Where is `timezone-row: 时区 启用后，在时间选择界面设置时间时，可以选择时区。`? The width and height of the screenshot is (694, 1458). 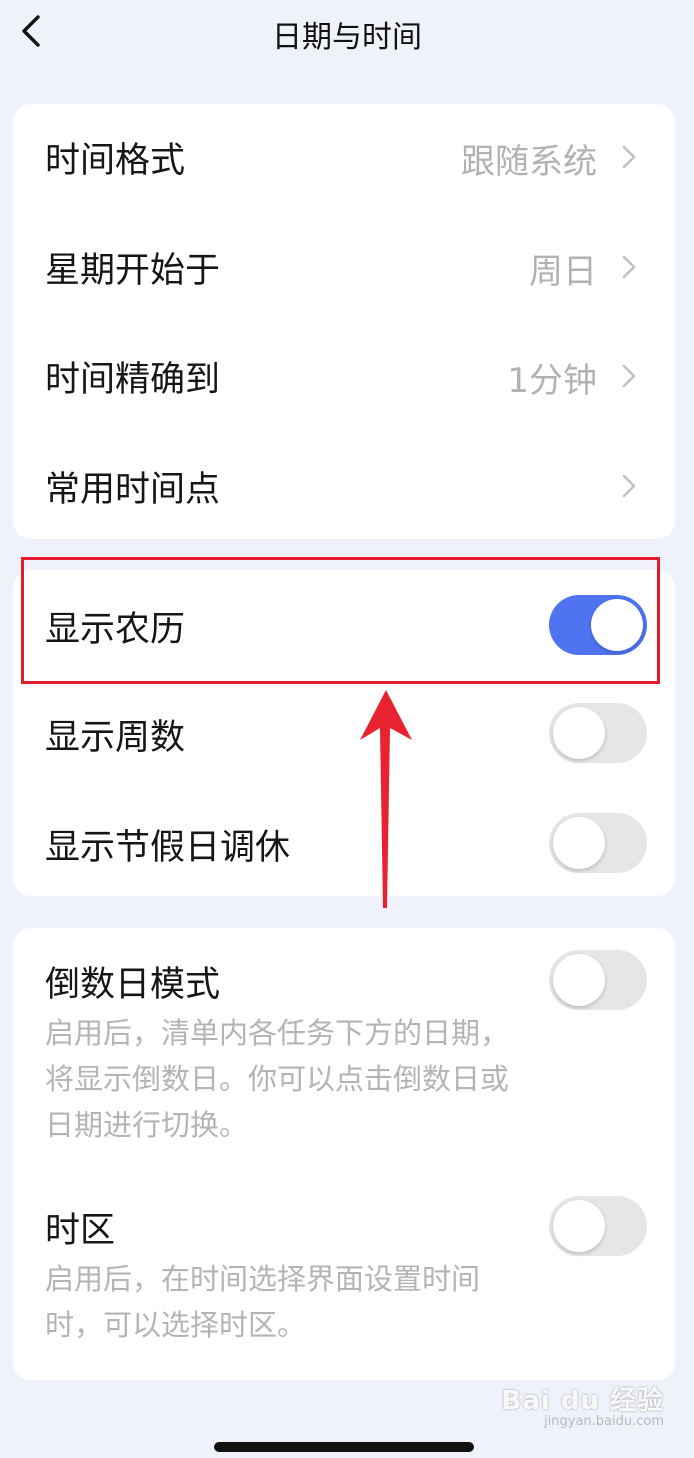 timezone-row: 时区 启用后，在时间选择界面设置时间时，可以选择时区。 is located at coordinates (344, 1269).